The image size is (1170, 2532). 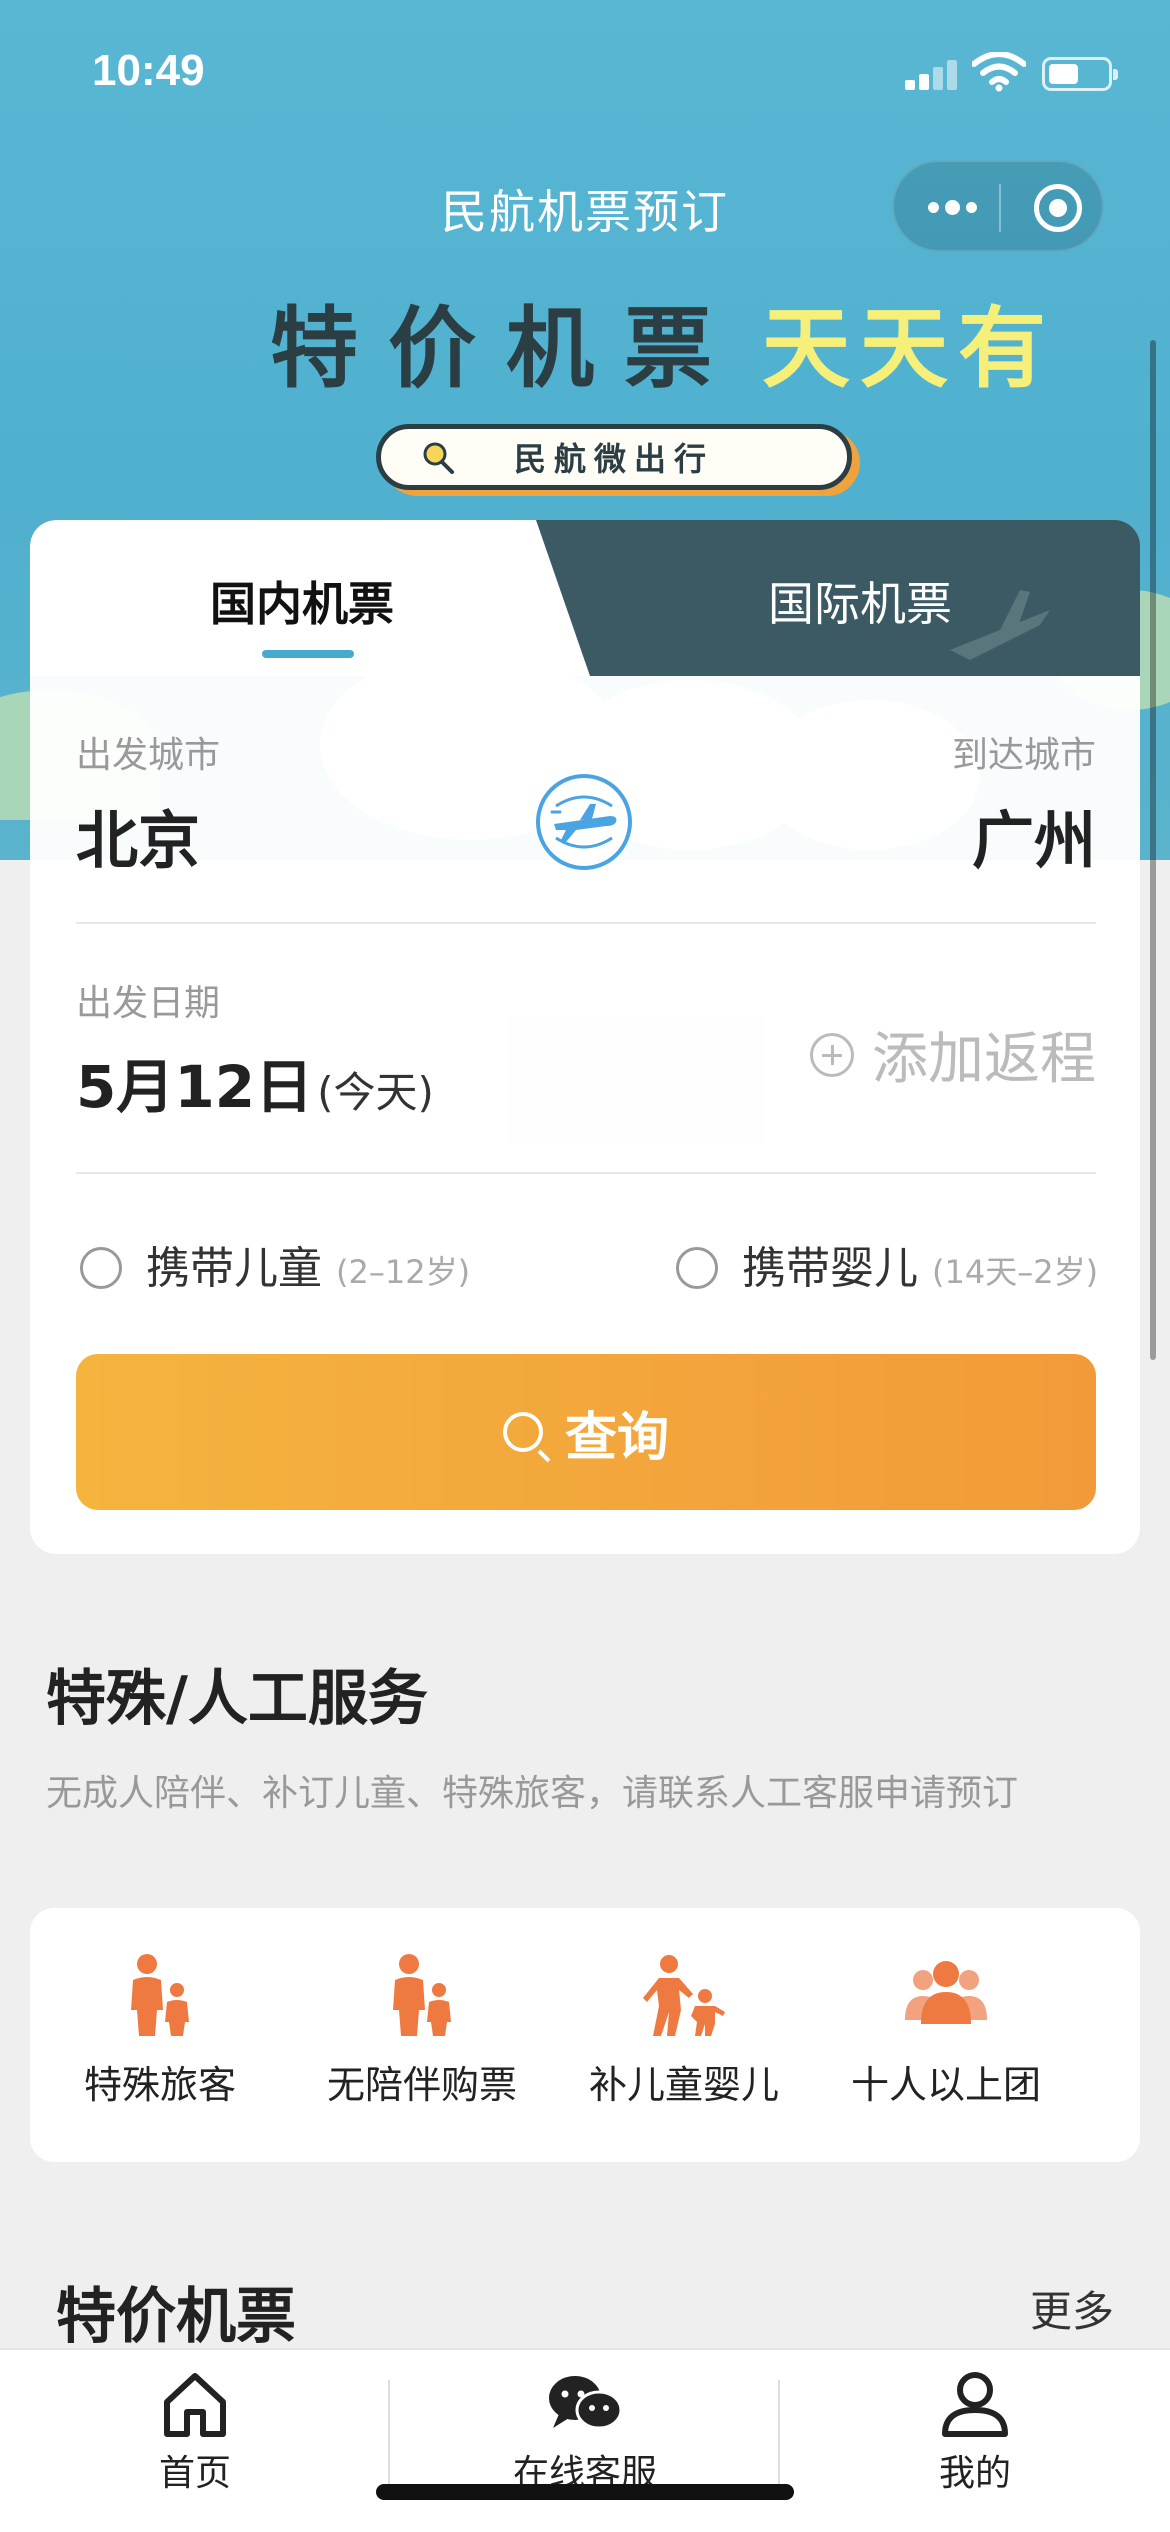 What do you see at coordinates (830, 1268) in the screenshot?
I see `infant-option-label: 携带婴儿` at bounding box center [830, 1268].